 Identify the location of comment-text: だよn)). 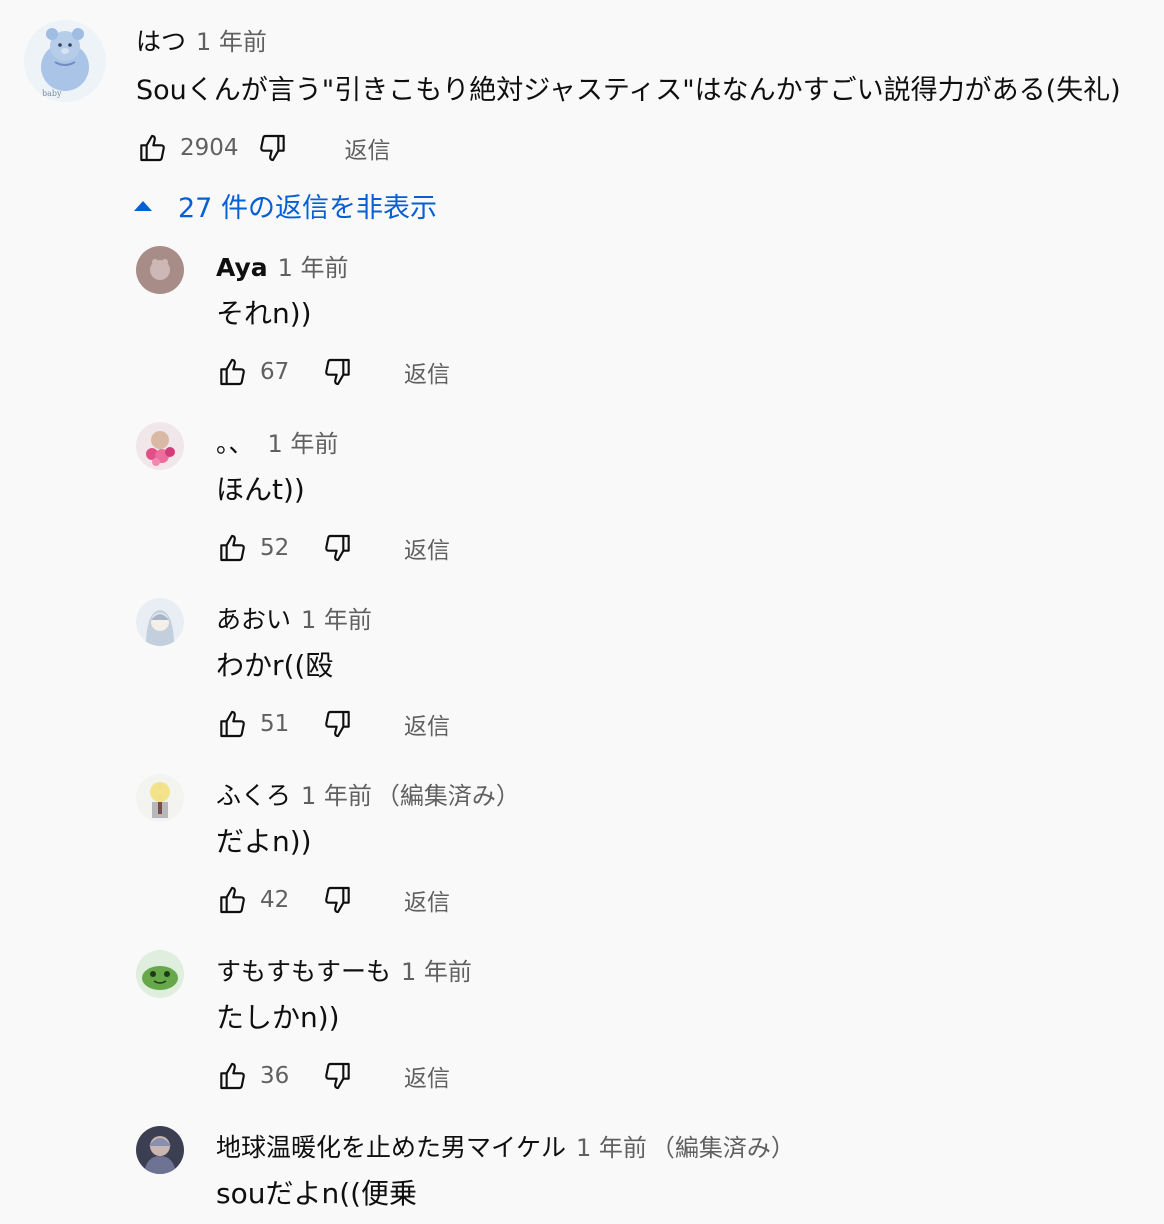
(264, 841).